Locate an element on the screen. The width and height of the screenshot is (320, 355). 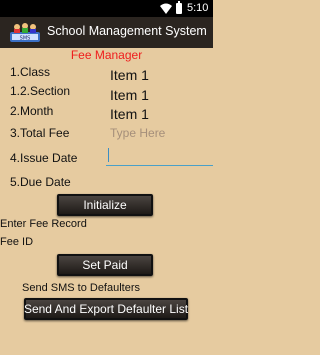
bottom-area is located at coordinates (106, 345).